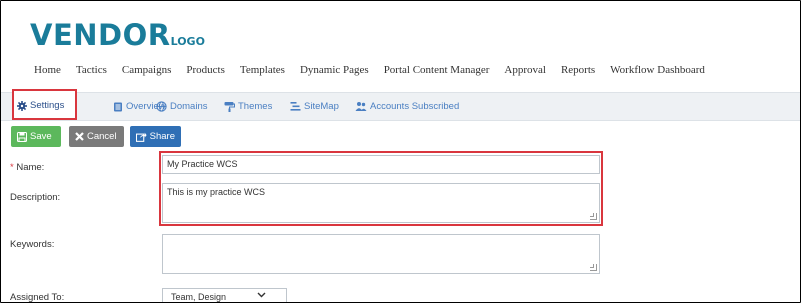 This screenshot has width=801, height=303. What do you see at coordinates (47, 70) in the screenshot?
I see `nav-home: Home` at bounding box center [47, 70].